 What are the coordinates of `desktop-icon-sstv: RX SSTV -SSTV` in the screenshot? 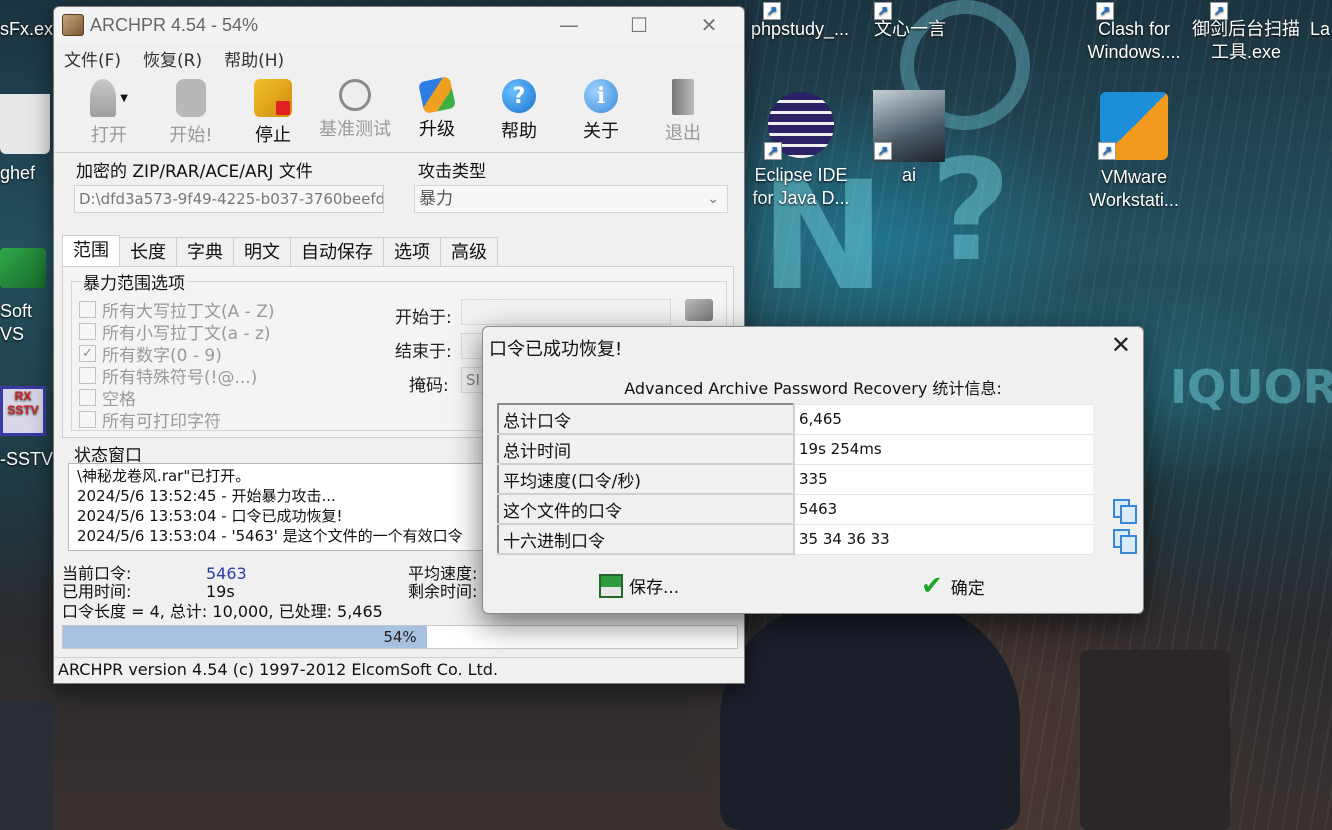 It's located at (27, 428).